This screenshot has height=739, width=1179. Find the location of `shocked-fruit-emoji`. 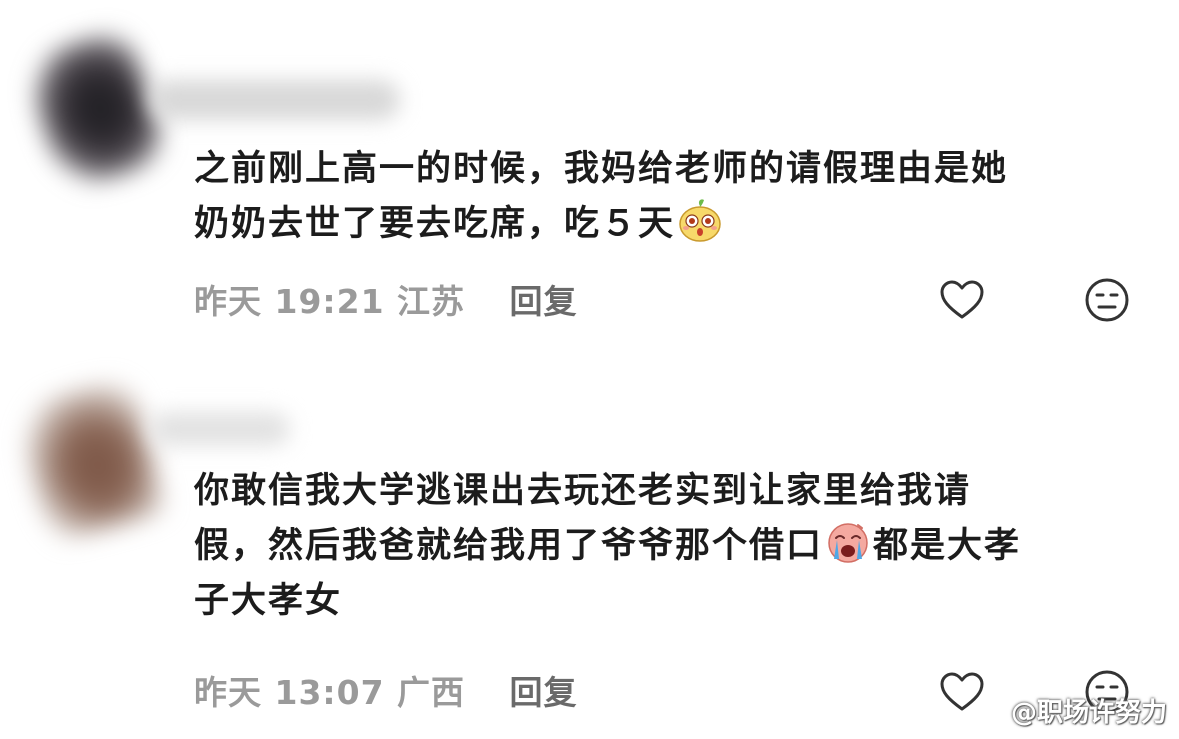

shocked-fruit-emoji is located at coordinates (700, 220).